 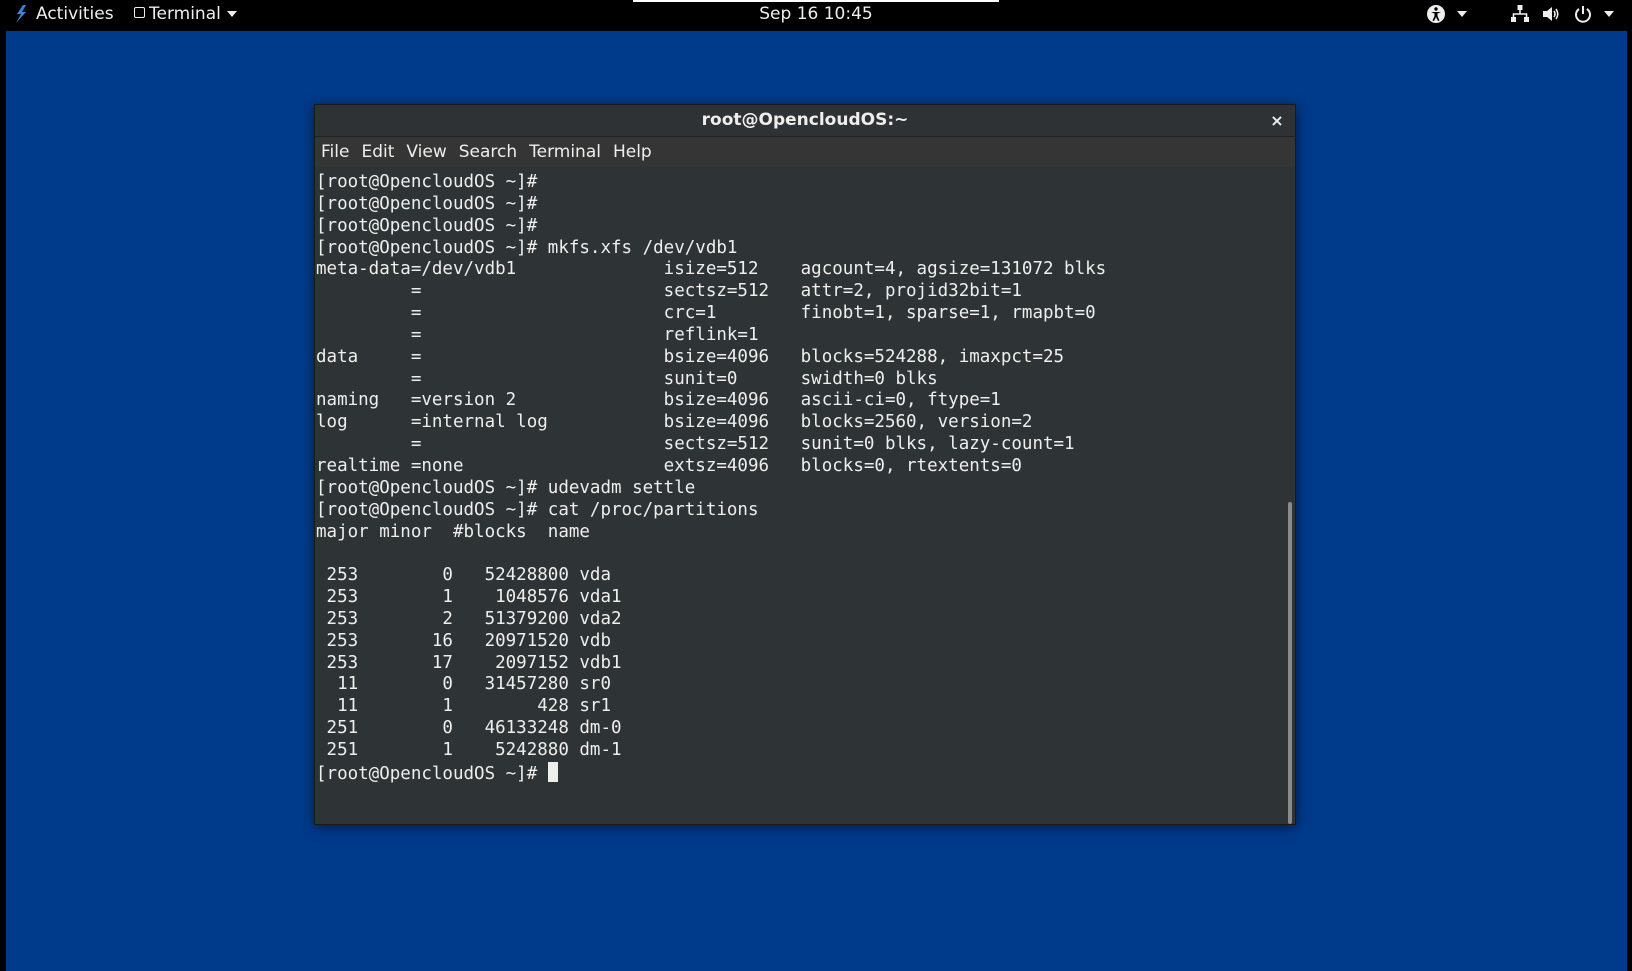 What do you see at coordinates (1551, 14) in the screenshot?
I see `volume-icon` at bounding box center [1551, 14].